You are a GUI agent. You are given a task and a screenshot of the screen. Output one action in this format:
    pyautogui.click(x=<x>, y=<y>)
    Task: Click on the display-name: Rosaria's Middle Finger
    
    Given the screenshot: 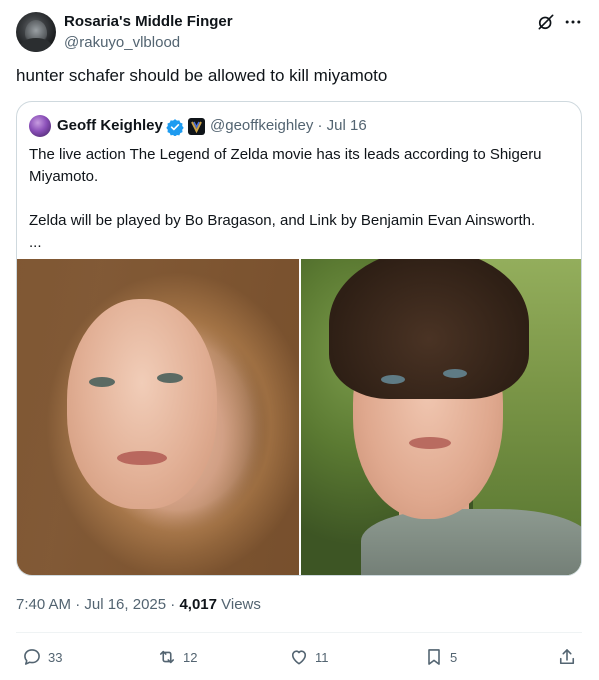 What is the action you would take?
    pyautogui.click(x=148, y=21)
    